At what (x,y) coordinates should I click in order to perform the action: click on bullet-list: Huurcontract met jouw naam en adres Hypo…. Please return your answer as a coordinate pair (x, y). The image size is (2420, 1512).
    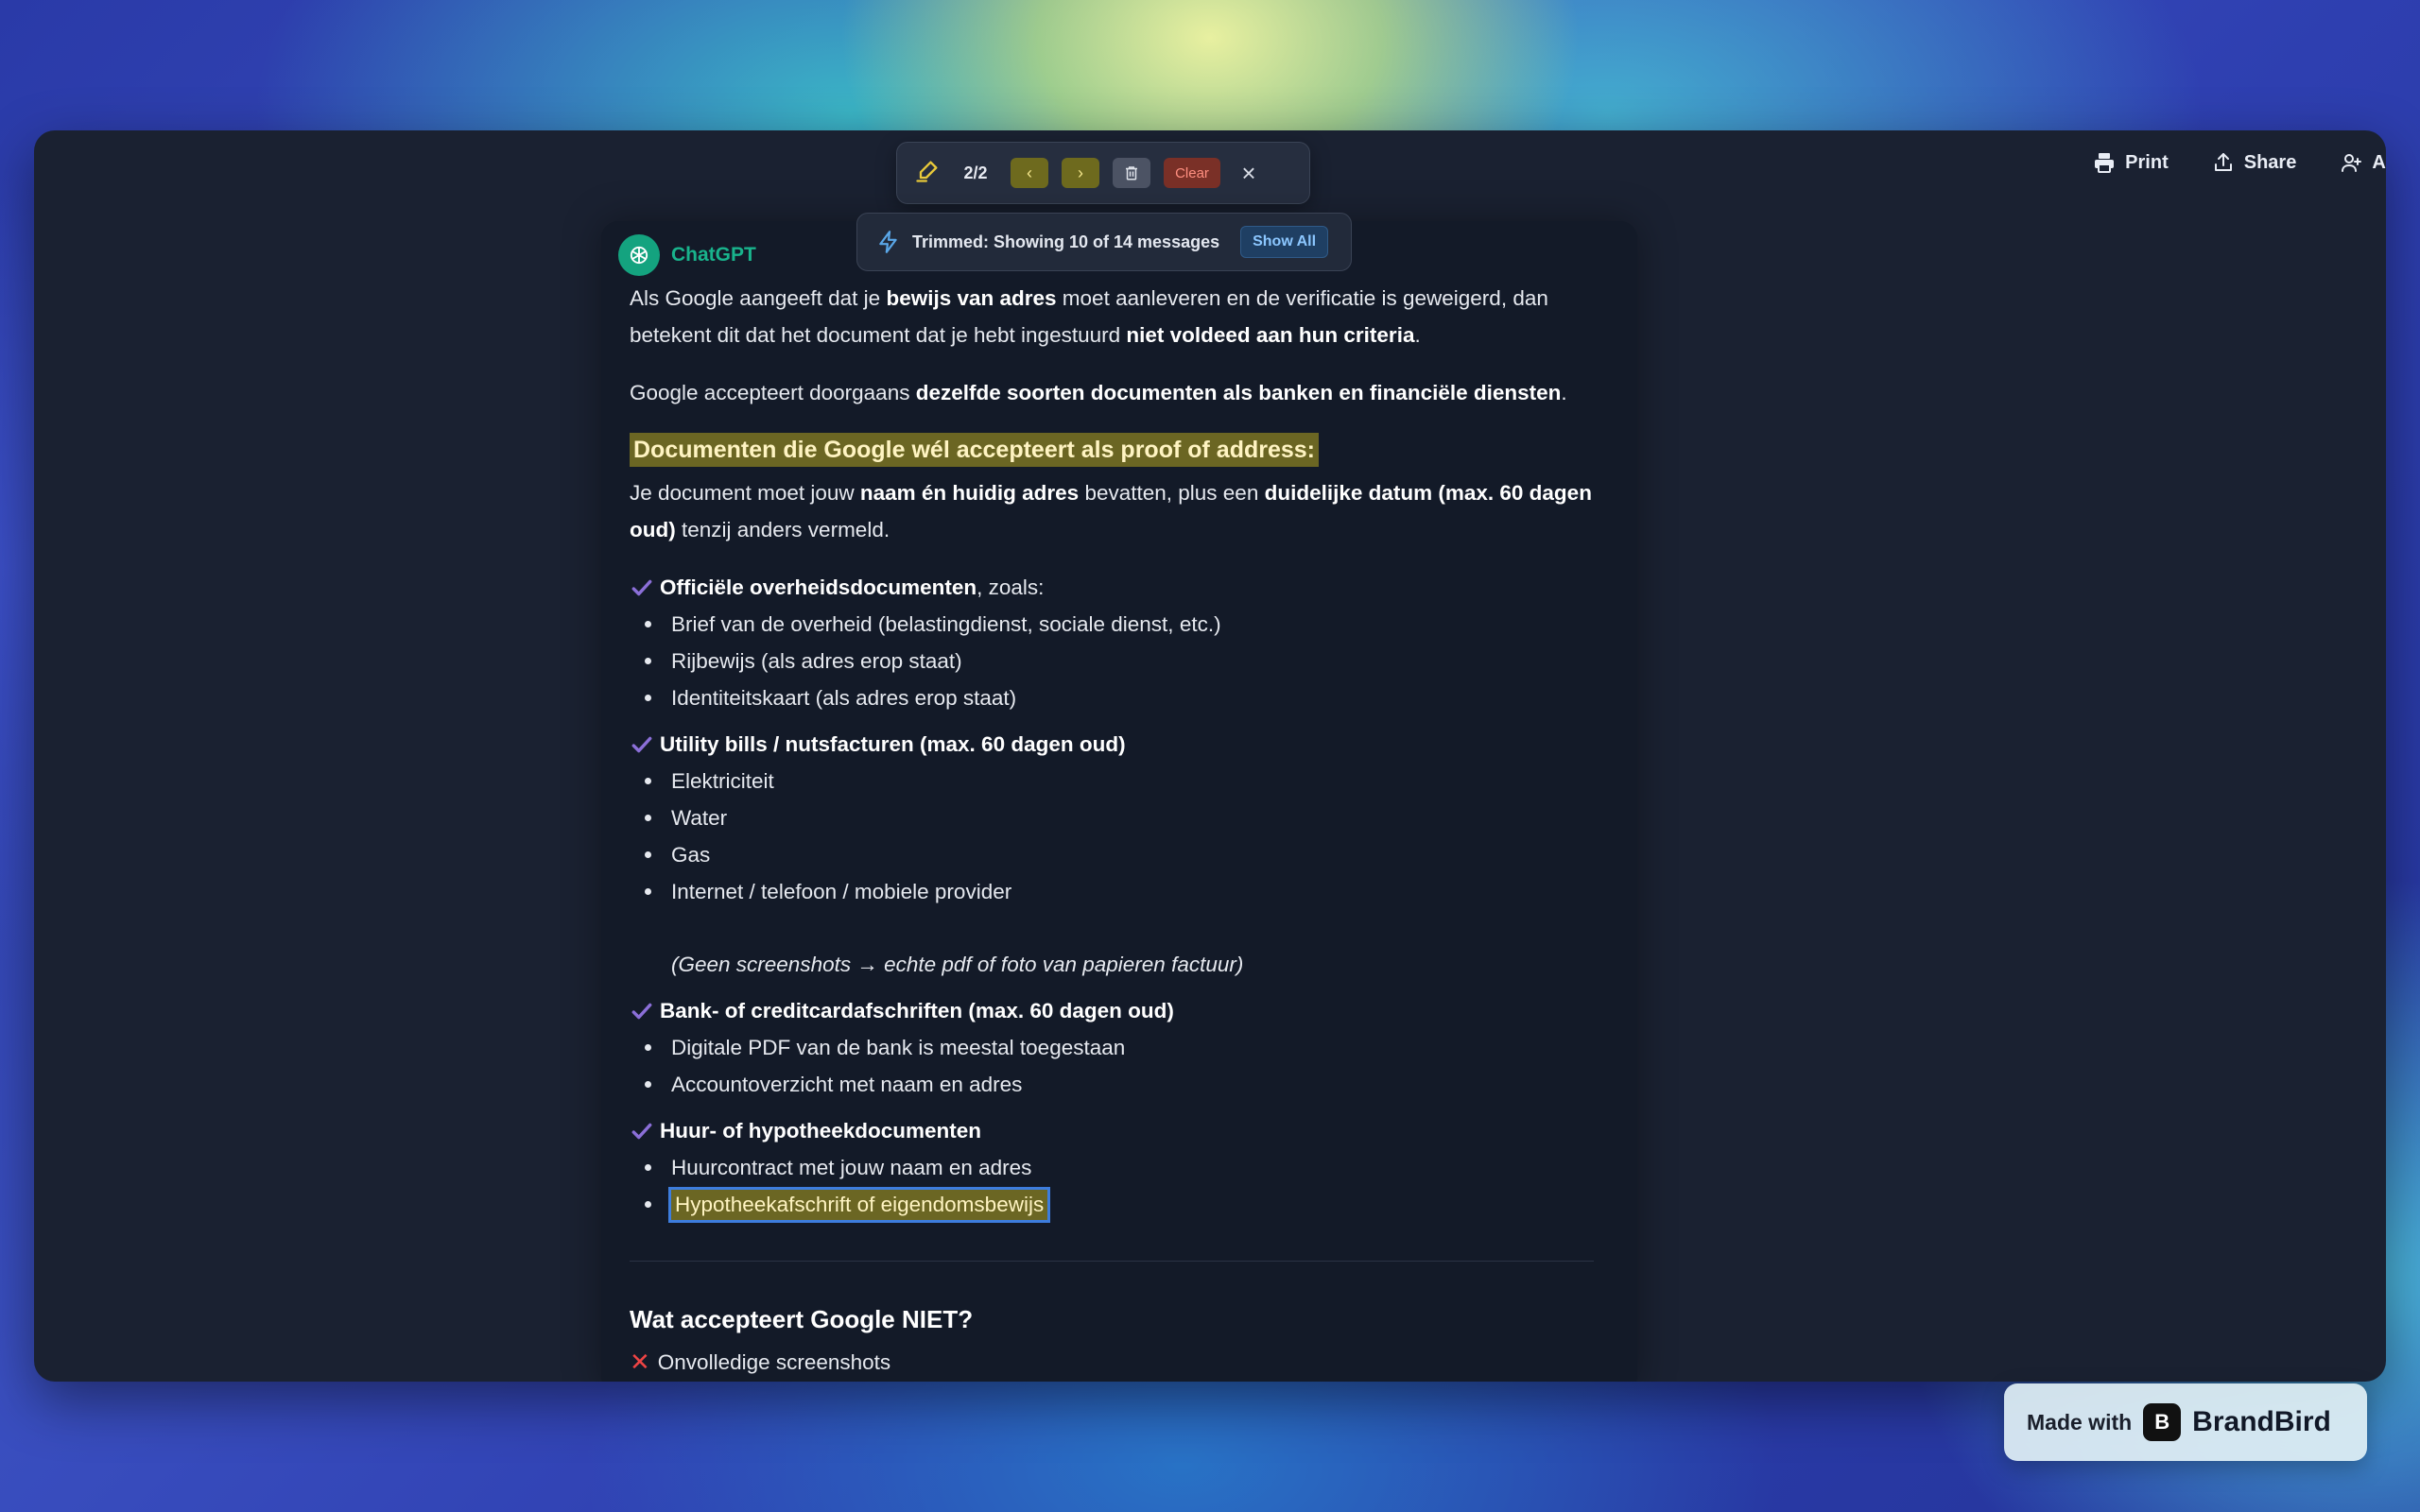
    Looking at the image, I should click on (1112, 1186).